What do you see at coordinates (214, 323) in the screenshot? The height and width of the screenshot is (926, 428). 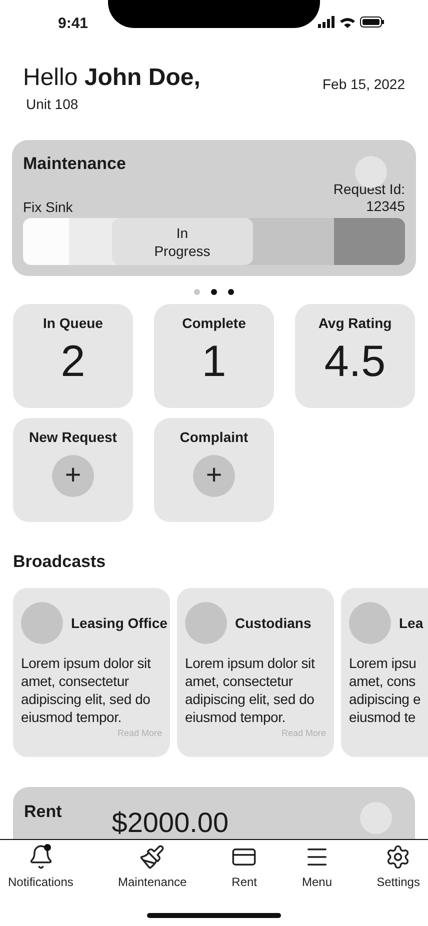 I see `stat-label: Complete` at bounding box center [214, 323].